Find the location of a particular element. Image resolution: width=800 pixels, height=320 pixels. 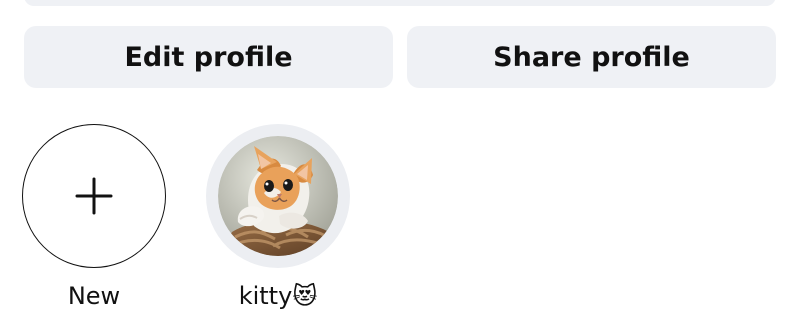

kitty-highlight-item: kitty😻 is located at coordinates (278, 217).